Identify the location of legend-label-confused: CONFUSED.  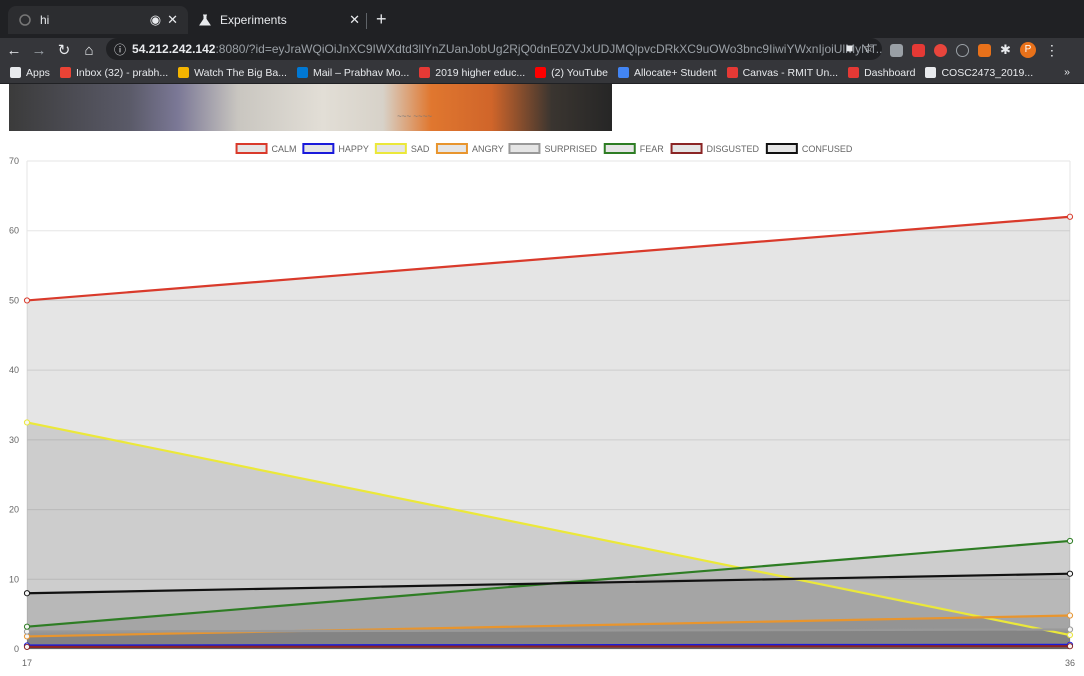
(827, 149).